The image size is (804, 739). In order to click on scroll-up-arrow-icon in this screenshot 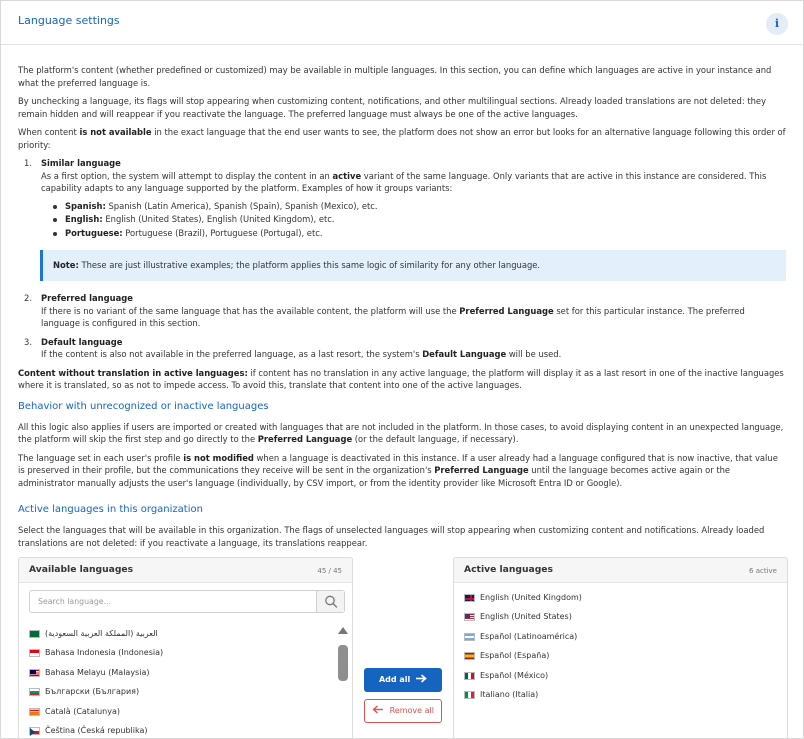, I will do `click(343, 630)`.